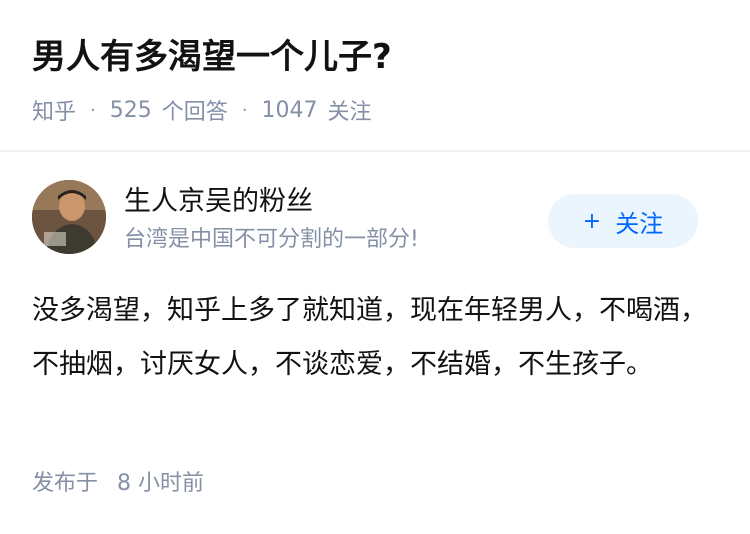 The width and height of the screenshot is (750, 534). What do you see at coordinates (289, 110) in the screenshot?
I see `followers-count: 1047` at bounding box center [289, 110].